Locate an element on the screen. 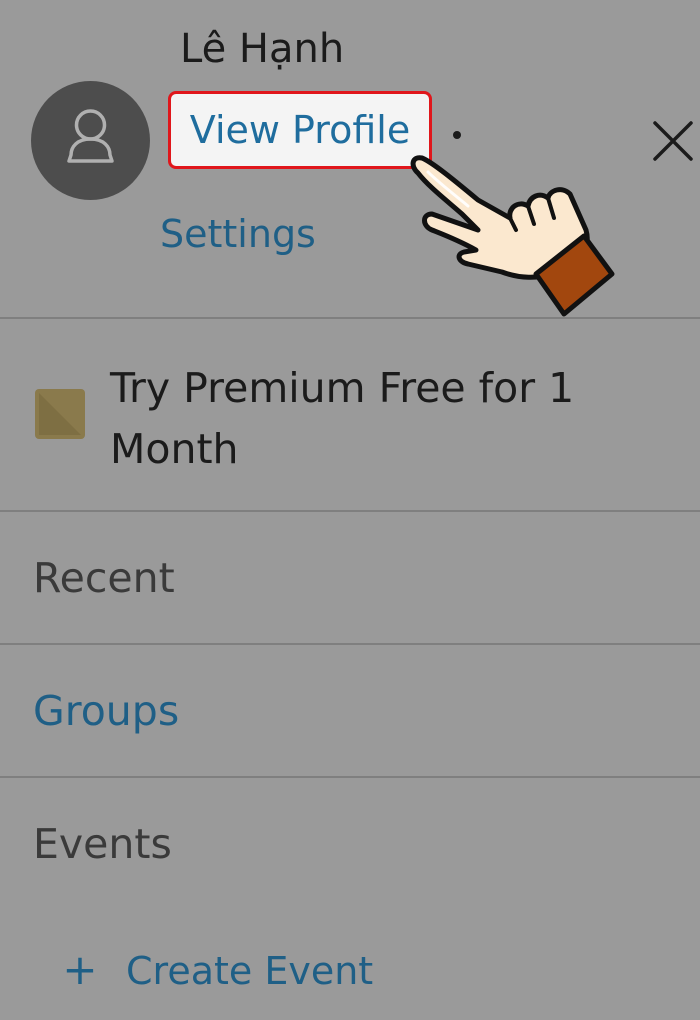 This screenshot has height=1020, width=700. person-icon is located at coordinates (90, 136).